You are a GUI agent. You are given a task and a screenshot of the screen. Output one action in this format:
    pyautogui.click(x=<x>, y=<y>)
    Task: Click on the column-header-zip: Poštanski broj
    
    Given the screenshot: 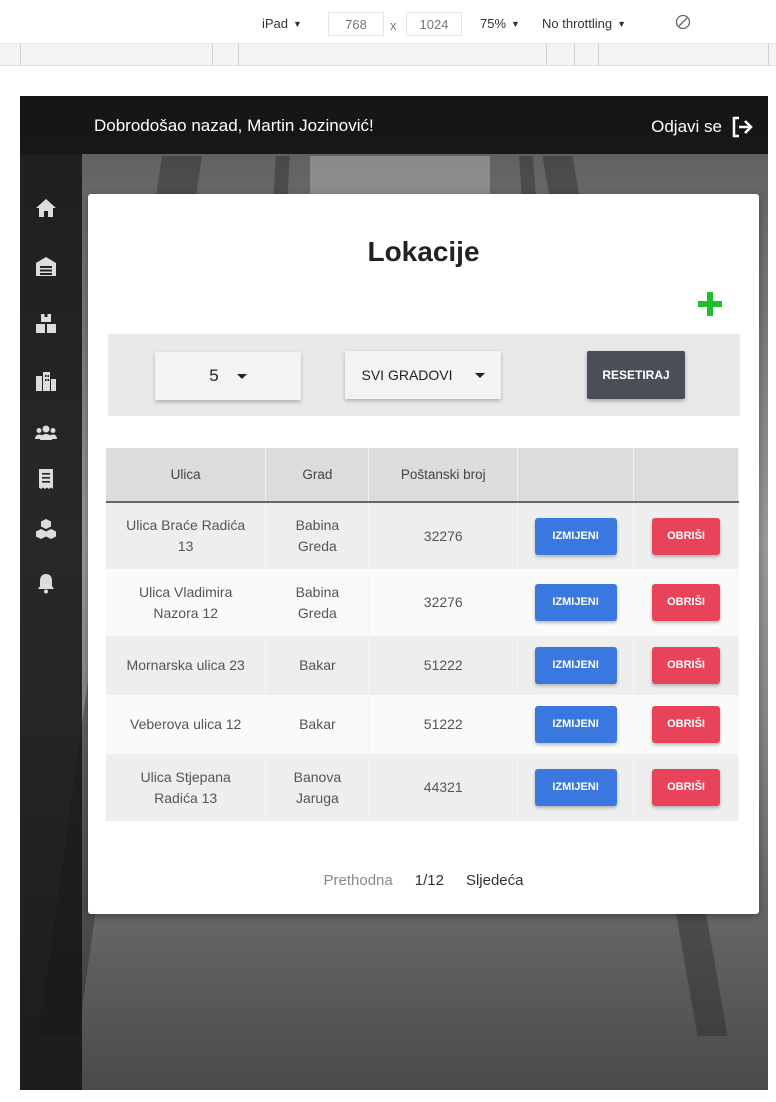 What is the action you would take?
    pyautogui.click(x=443, y=475)
    